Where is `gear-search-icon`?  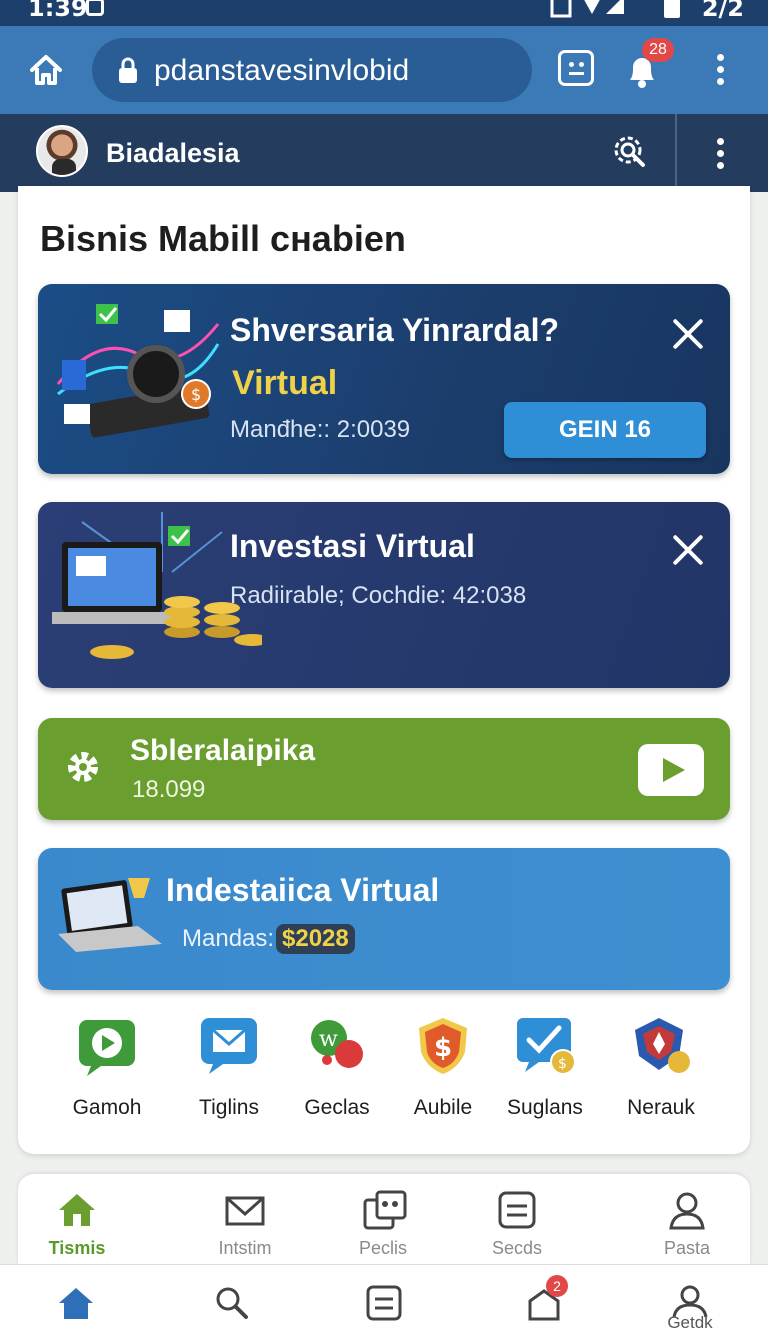
gear-search-icon is located at coordinates (629, 151).